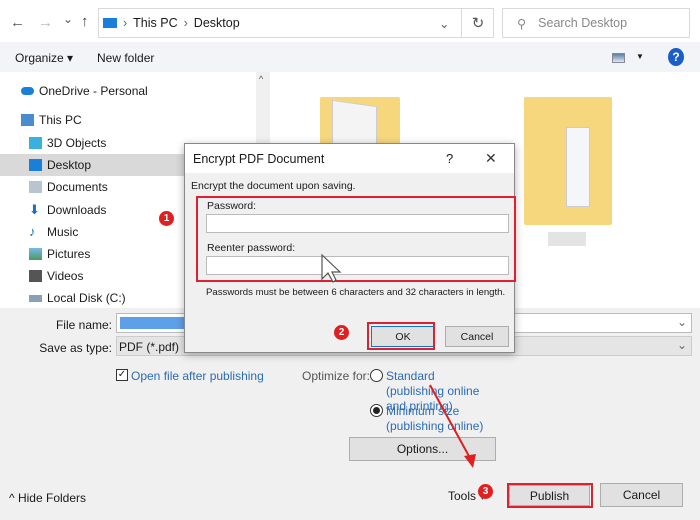 The width and height of the screenshot is (700, 520). I want to click on optimize-label: Optimize for:, so click(336, 376).